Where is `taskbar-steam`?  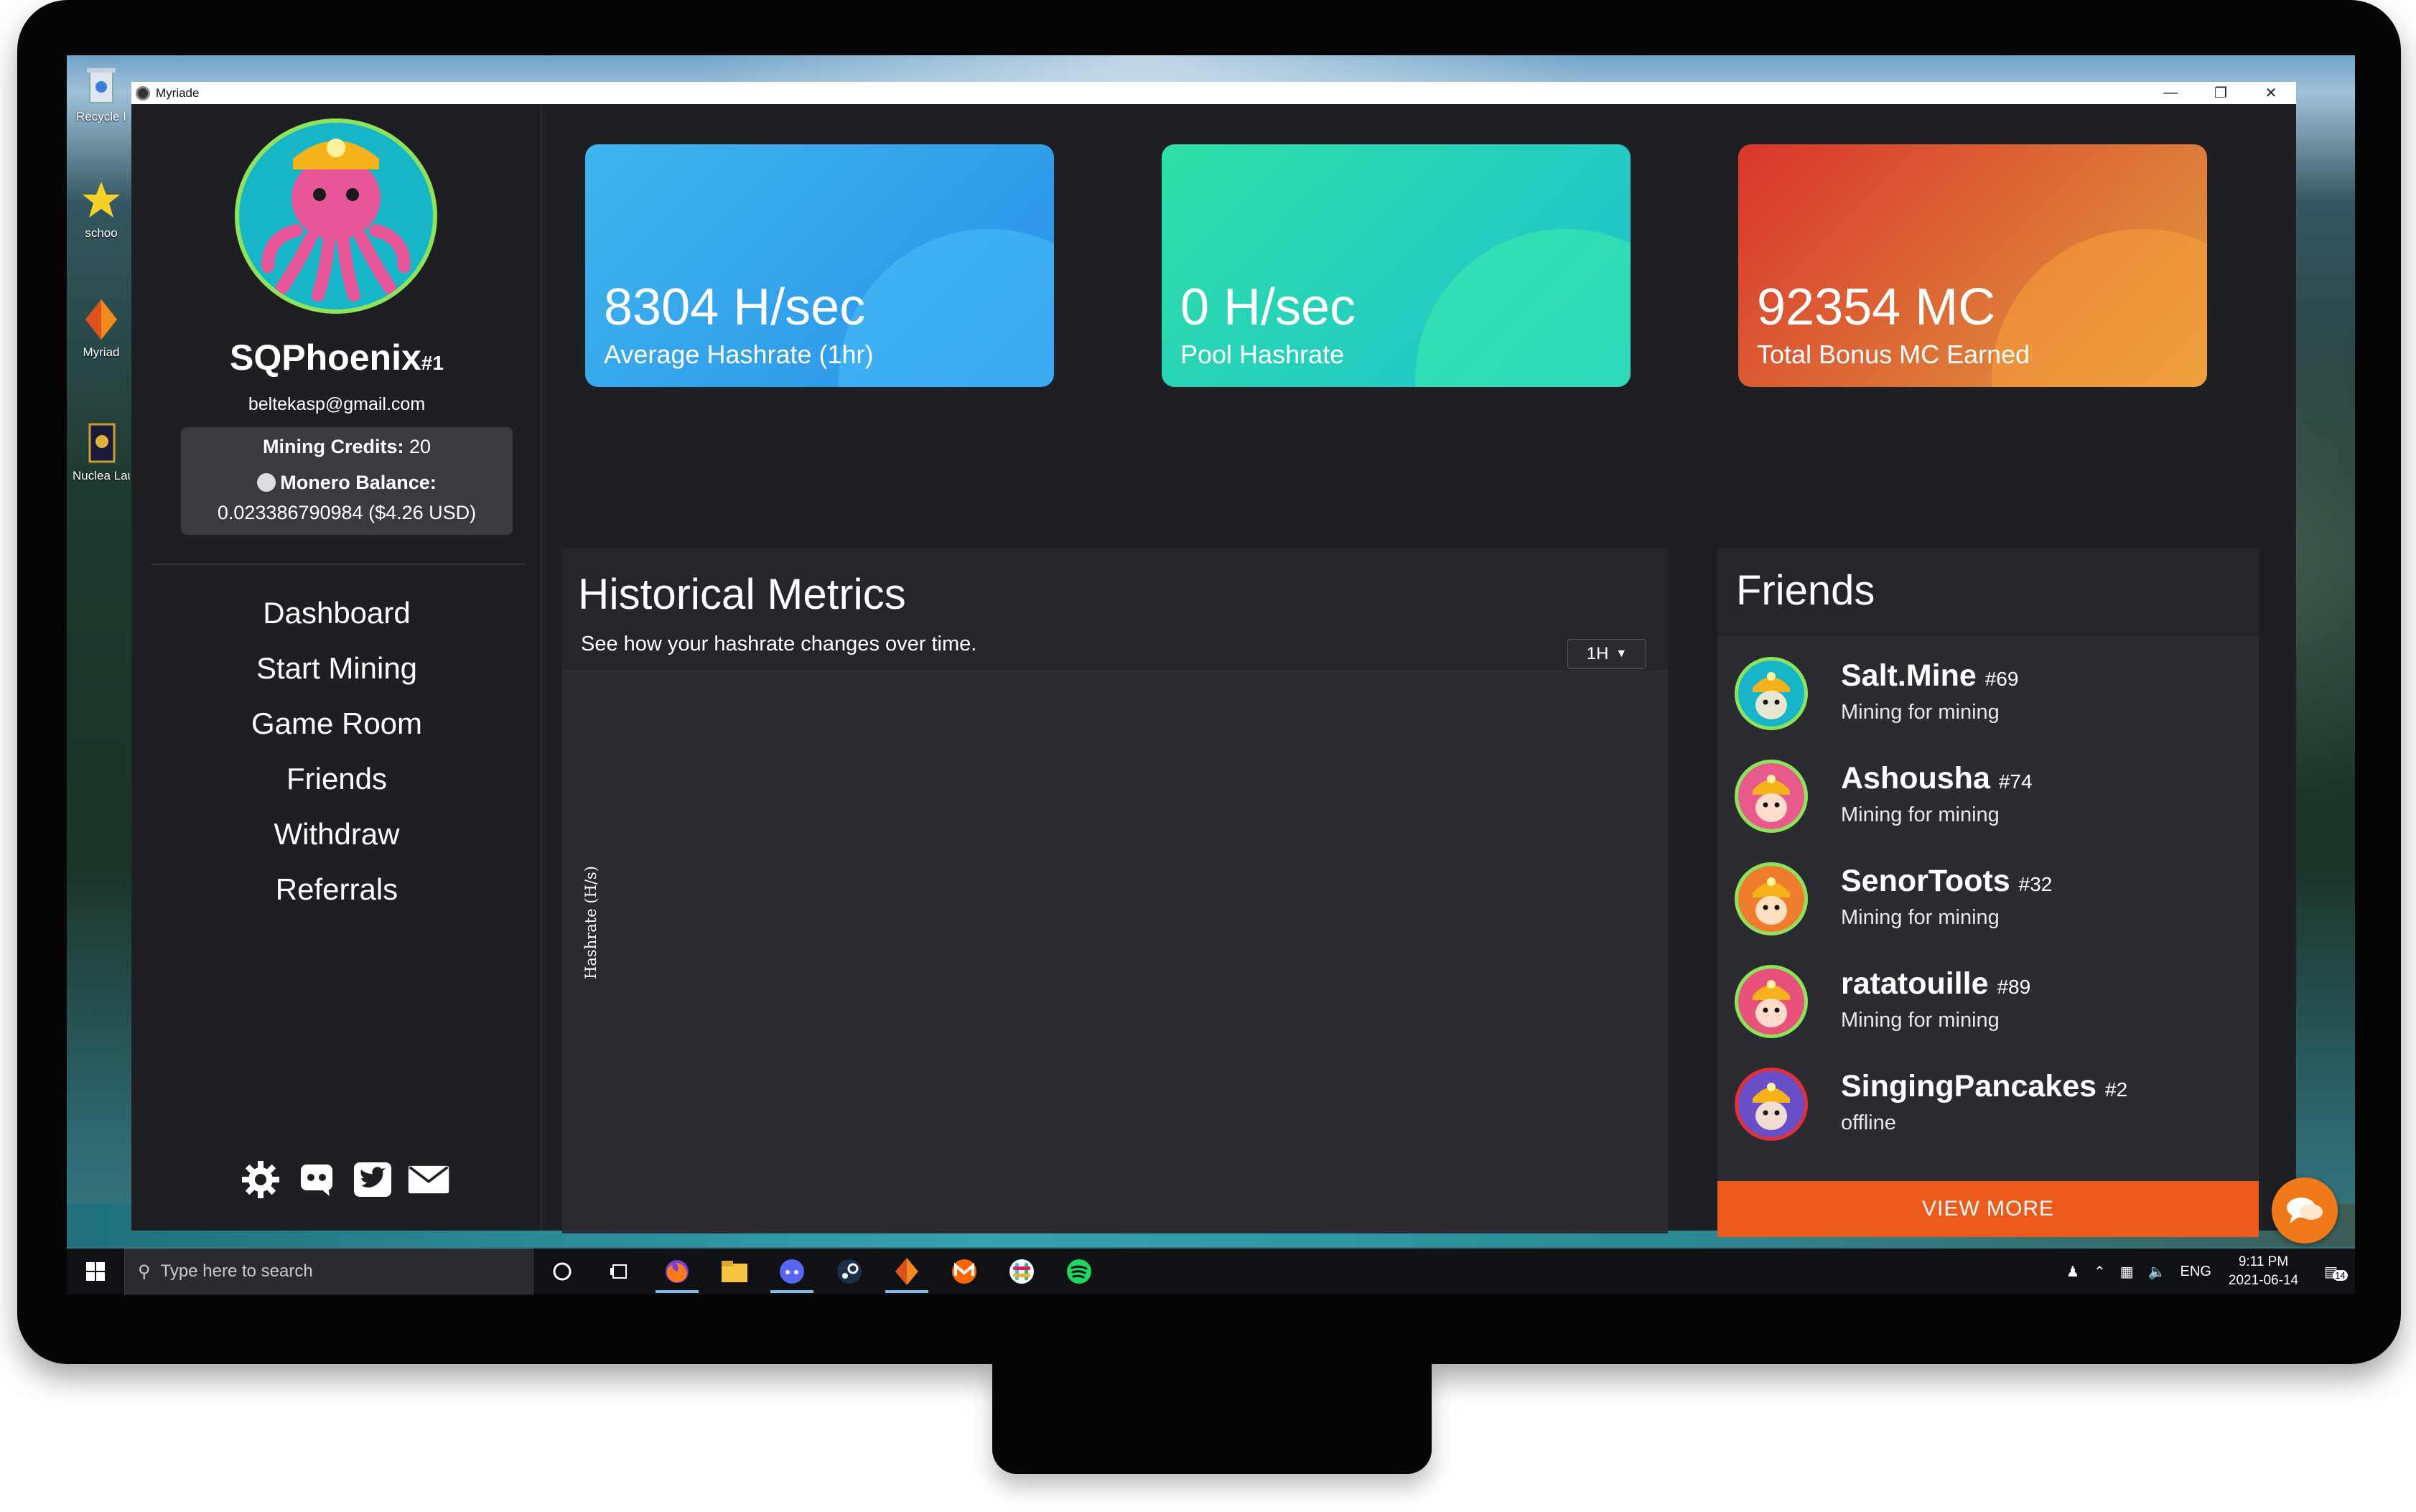
taskbar-steam is located at coordinates (849, 1271).